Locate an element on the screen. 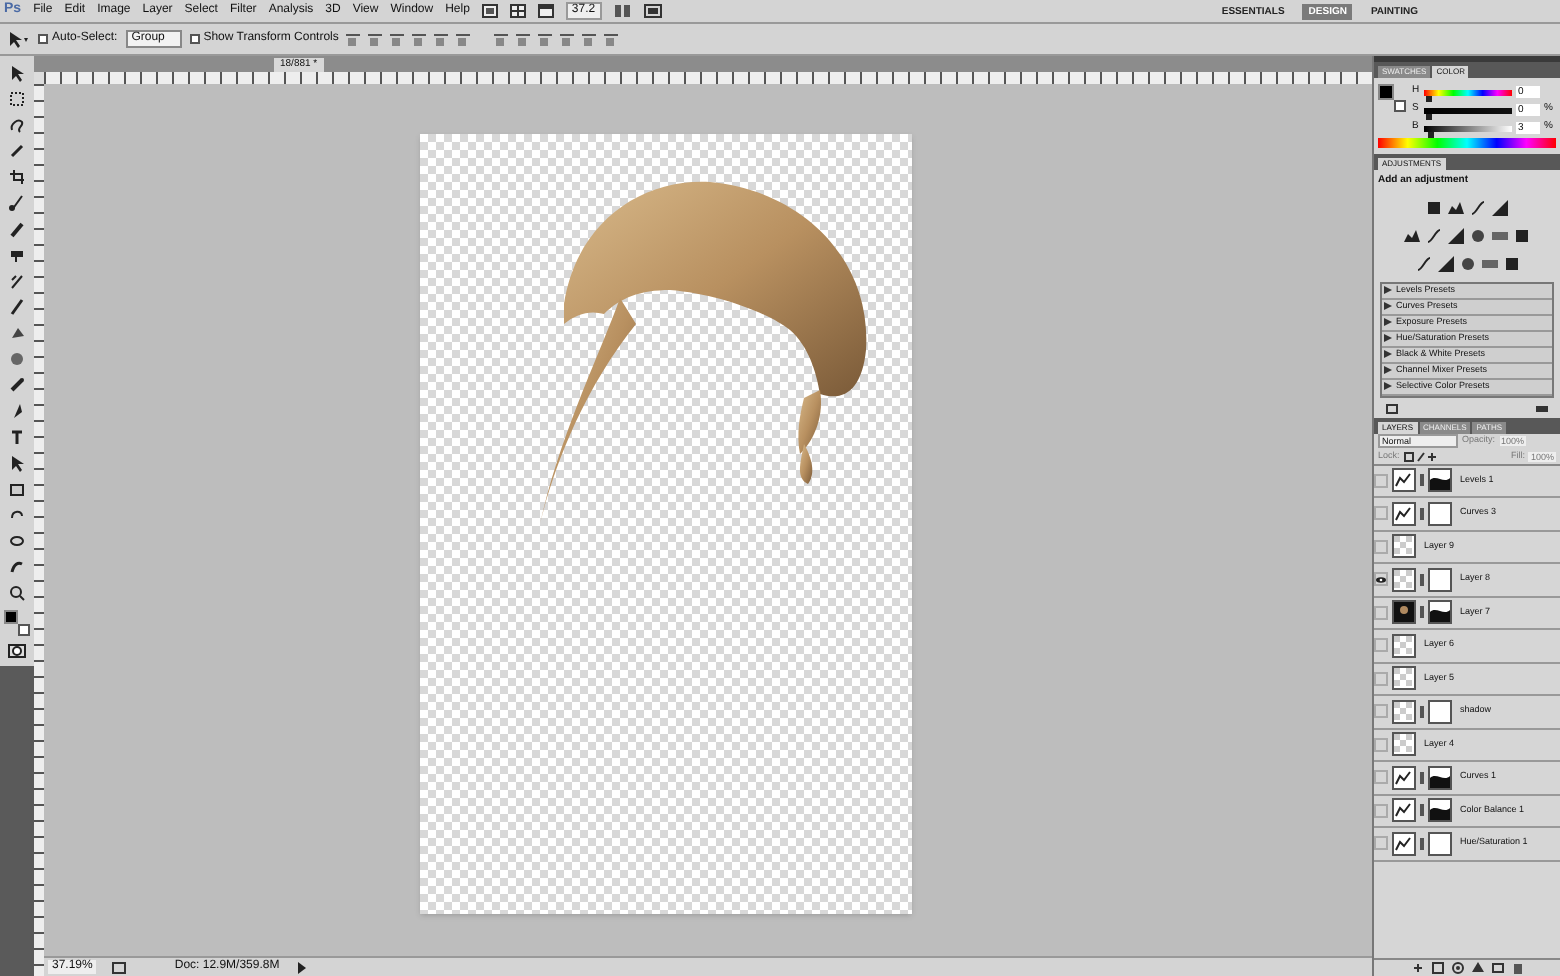 The width and height of the screenshot is (1560, 976). window-icon is located at coordinates (545, 11).